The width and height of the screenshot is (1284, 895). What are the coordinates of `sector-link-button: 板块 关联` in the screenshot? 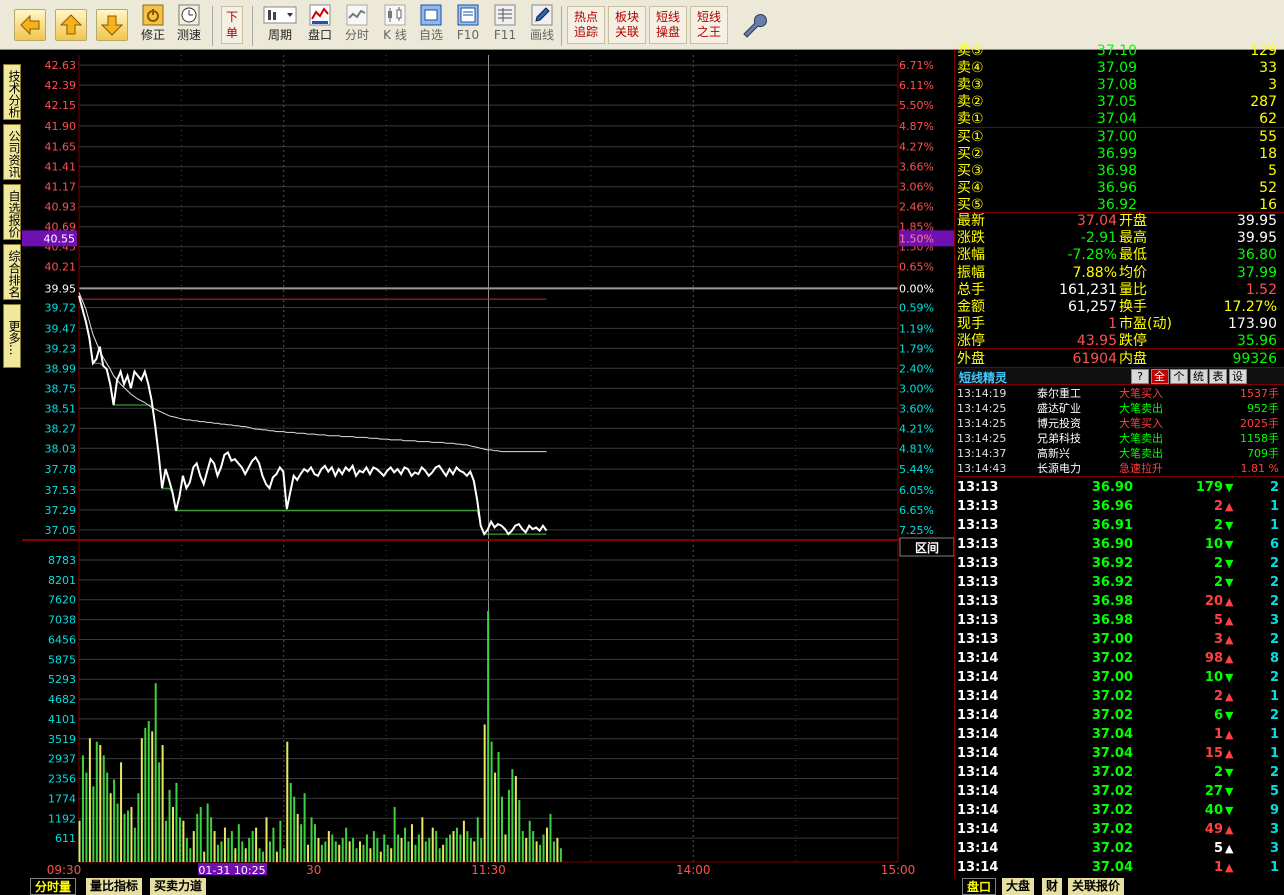 It's located at (627, 25).